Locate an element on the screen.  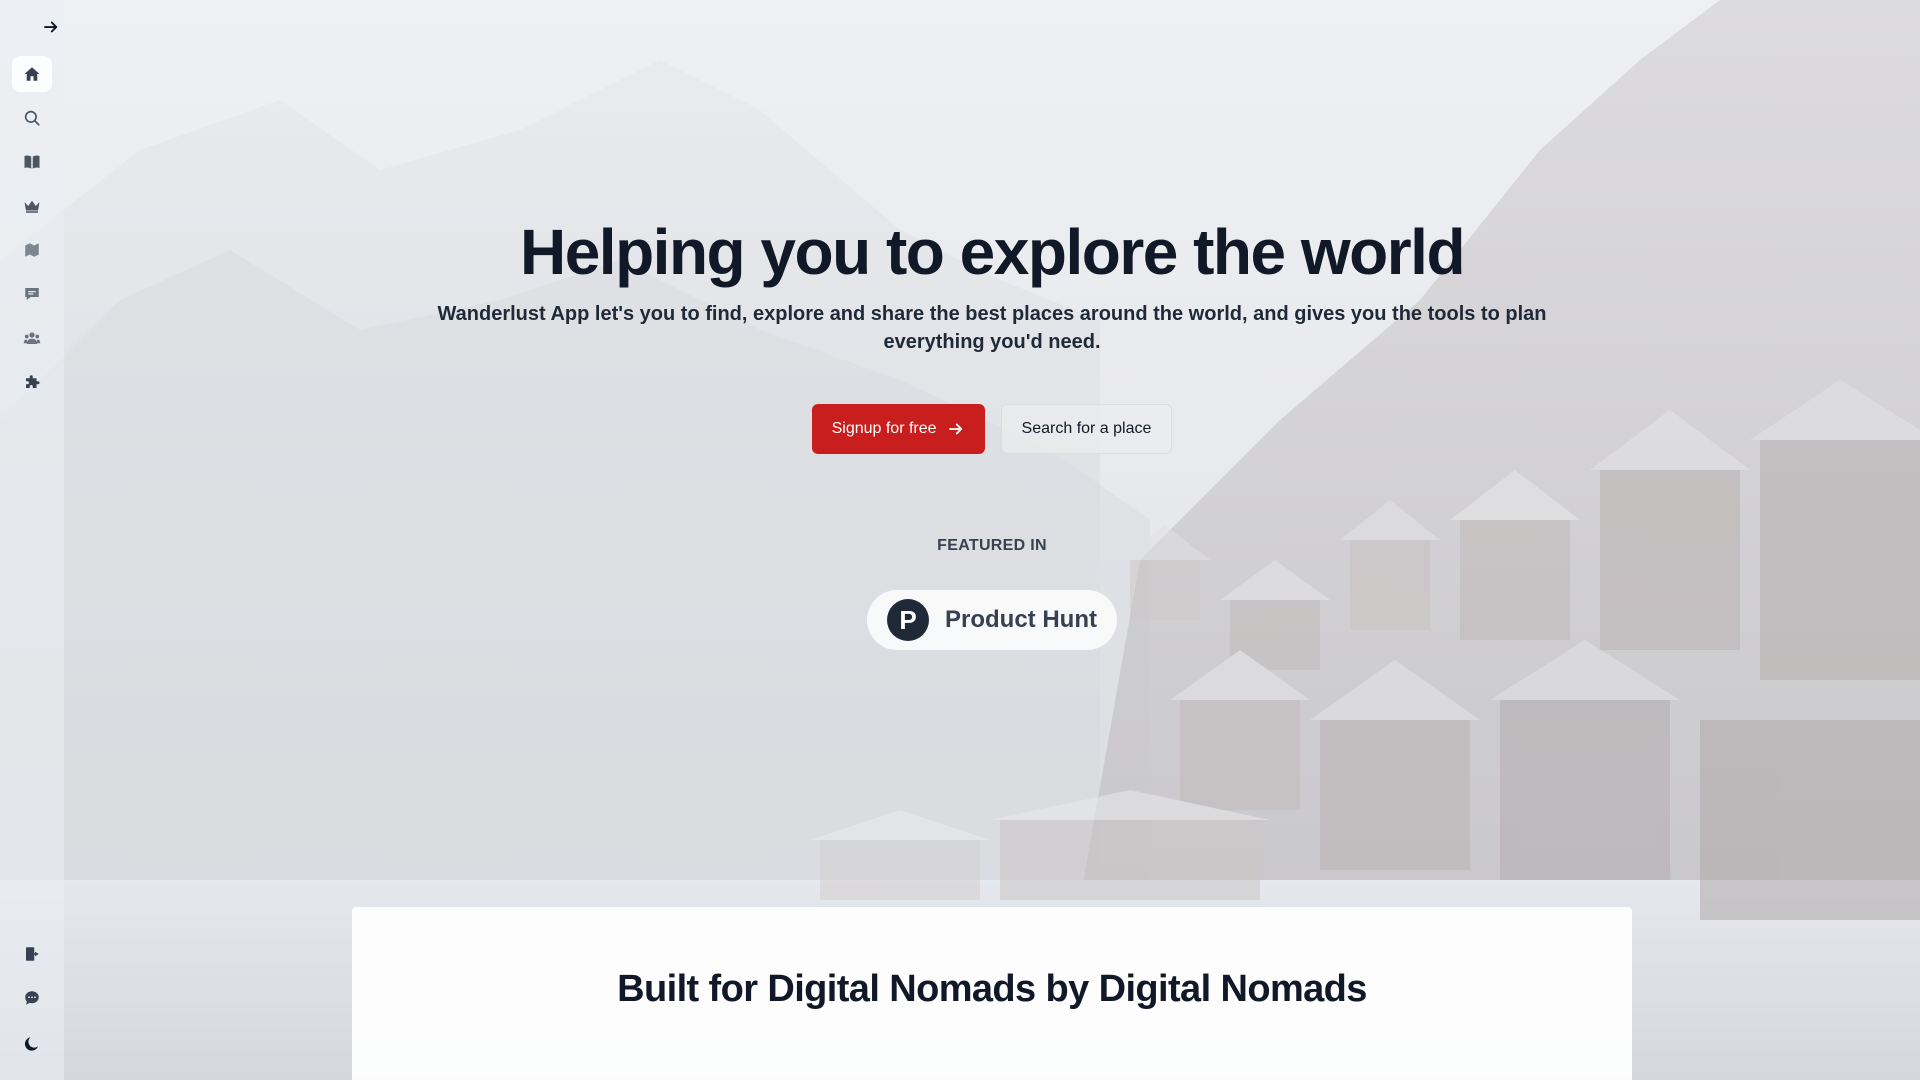
sidebar-item-community is located at coordinates (32, 338).